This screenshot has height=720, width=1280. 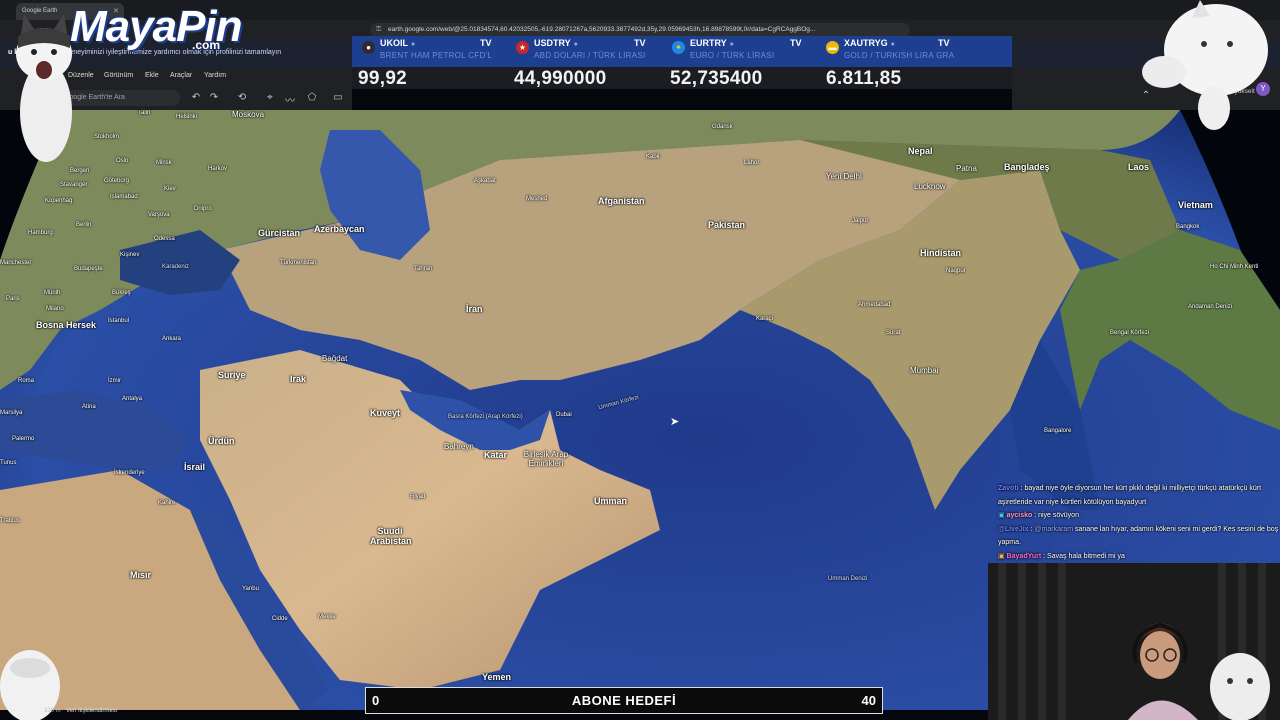 I want to click on map-label: Talin, so click(x=144, y=113).